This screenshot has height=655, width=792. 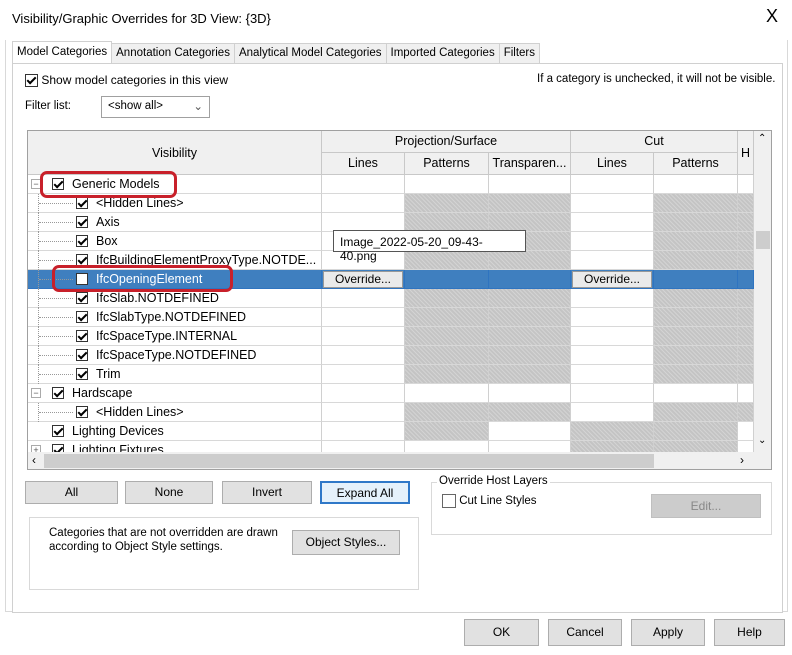 What do you see at coordinates (501, 632) in the screenshot?
I see `ok-button: OK` at bounding box center [501, 632].